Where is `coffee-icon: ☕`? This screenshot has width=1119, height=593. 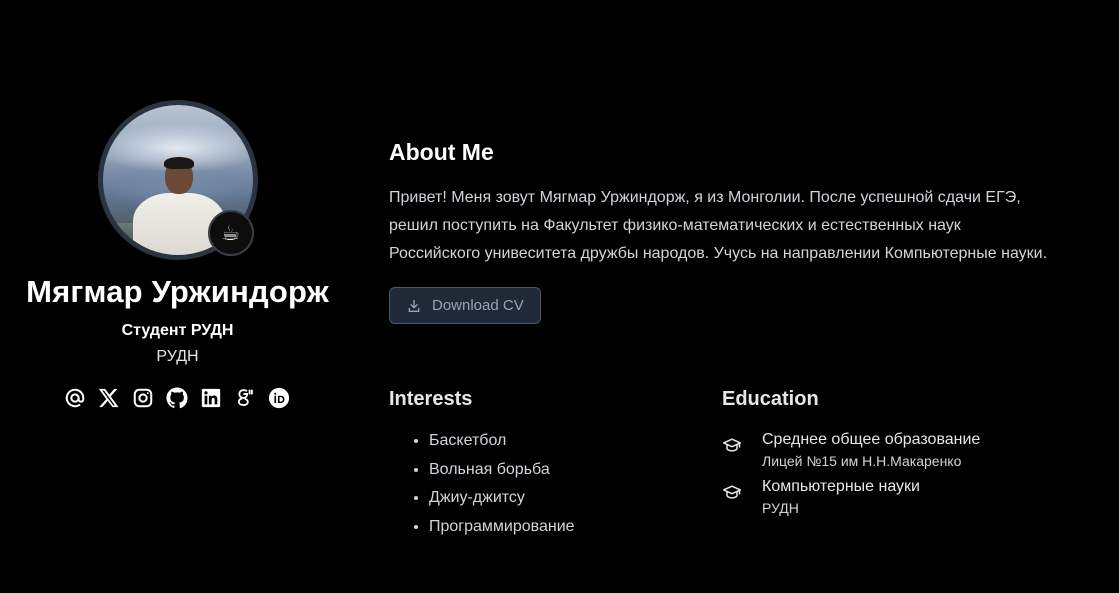
coffee-icon: ☕ is located at coordinates (230, 233).